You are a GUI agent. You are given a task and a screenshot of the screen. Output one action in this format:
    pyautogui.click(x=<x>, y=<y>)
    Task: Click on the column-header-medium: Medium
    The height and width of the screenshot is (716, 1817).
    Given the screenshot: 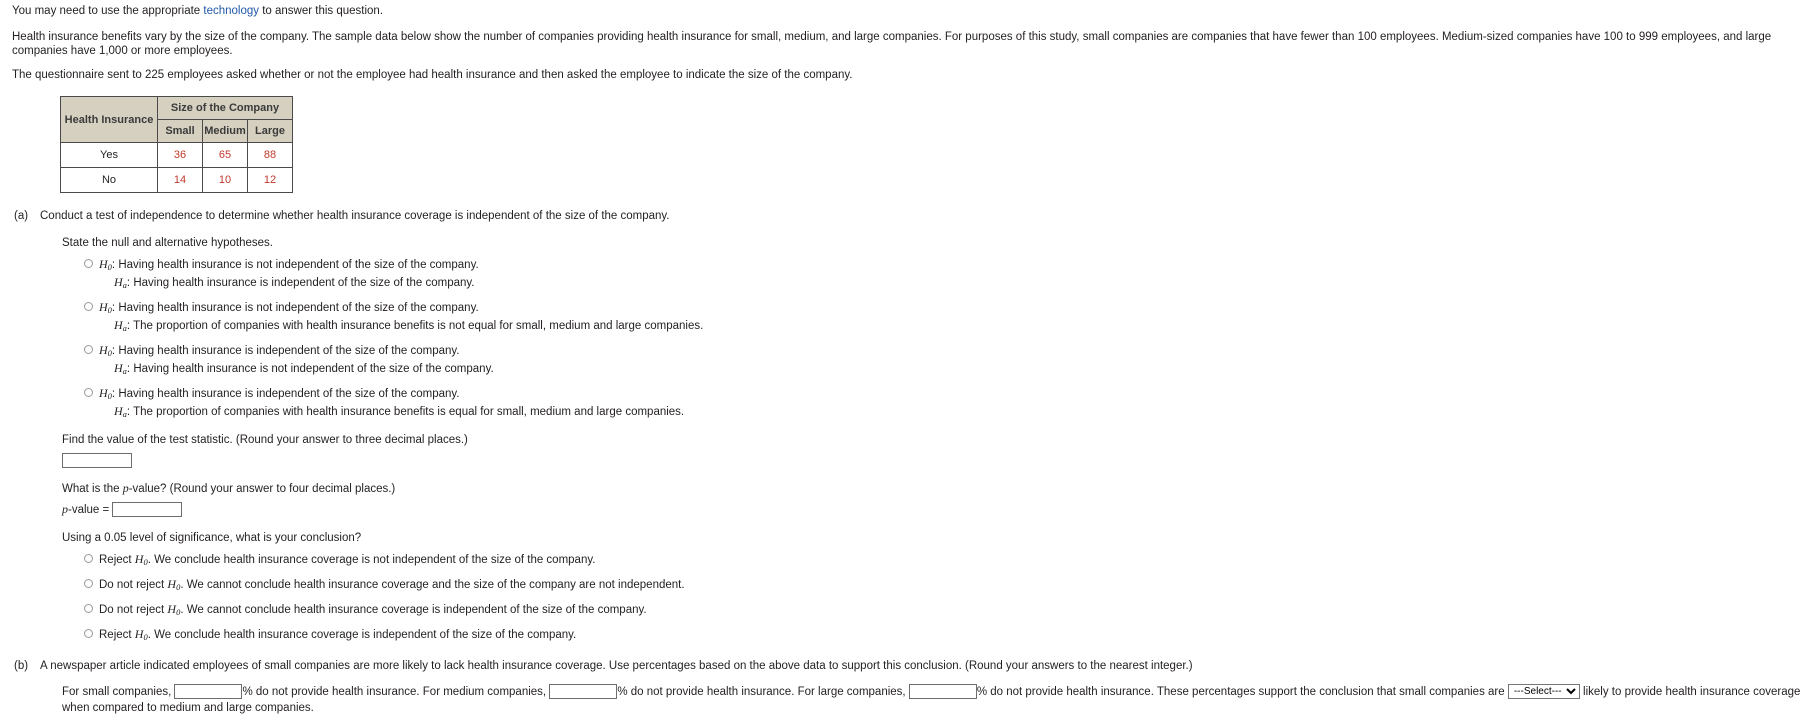 What is the action you would take?
    pyautogui.click(x=225, y=131)
    